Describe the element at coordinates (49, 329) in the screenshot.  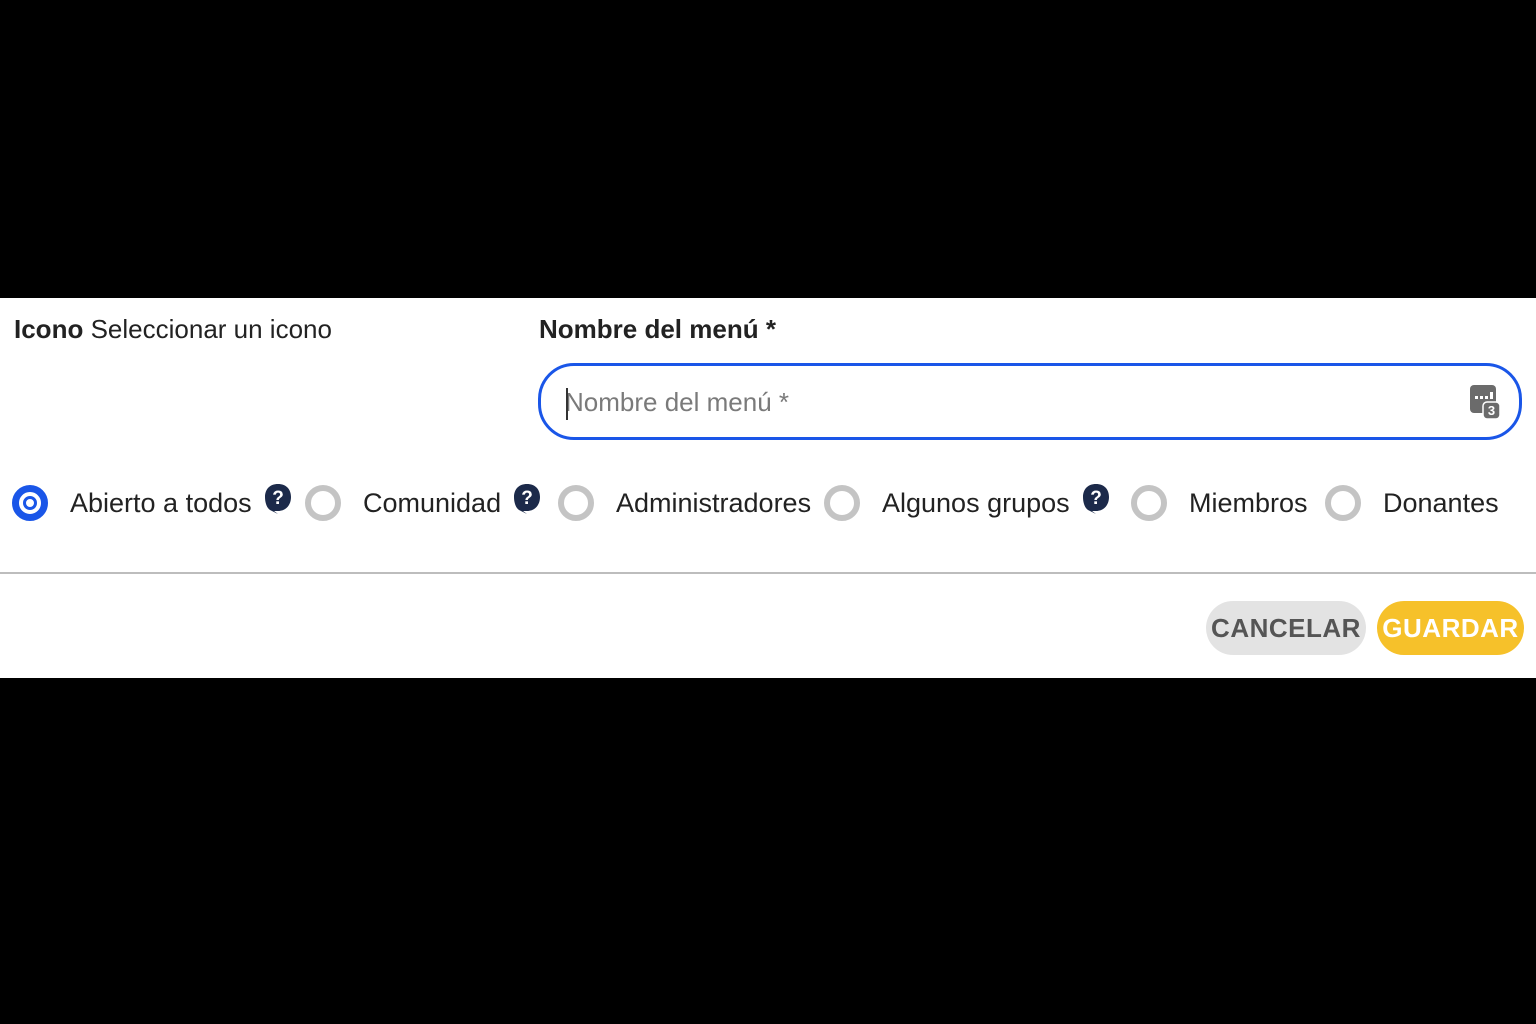
I see `icon-label: Icono` at that location.